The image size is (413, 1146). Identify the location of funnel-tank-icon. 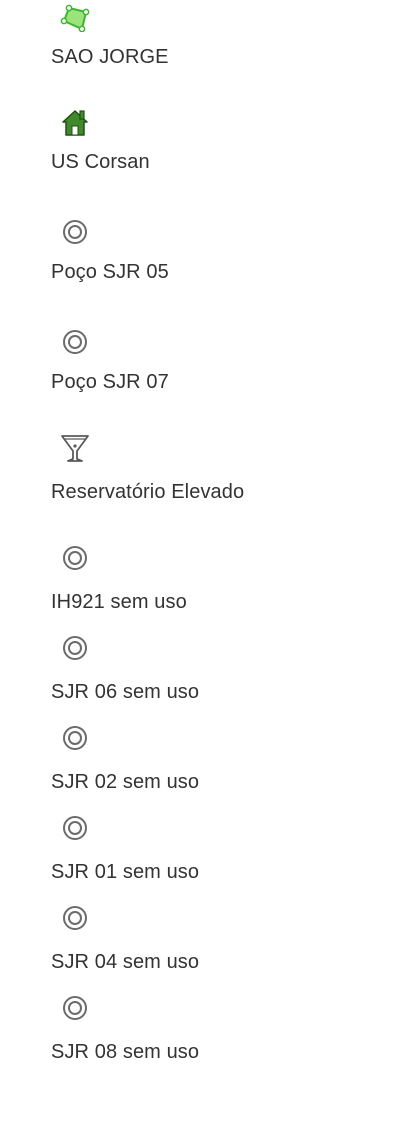
(75, 448).